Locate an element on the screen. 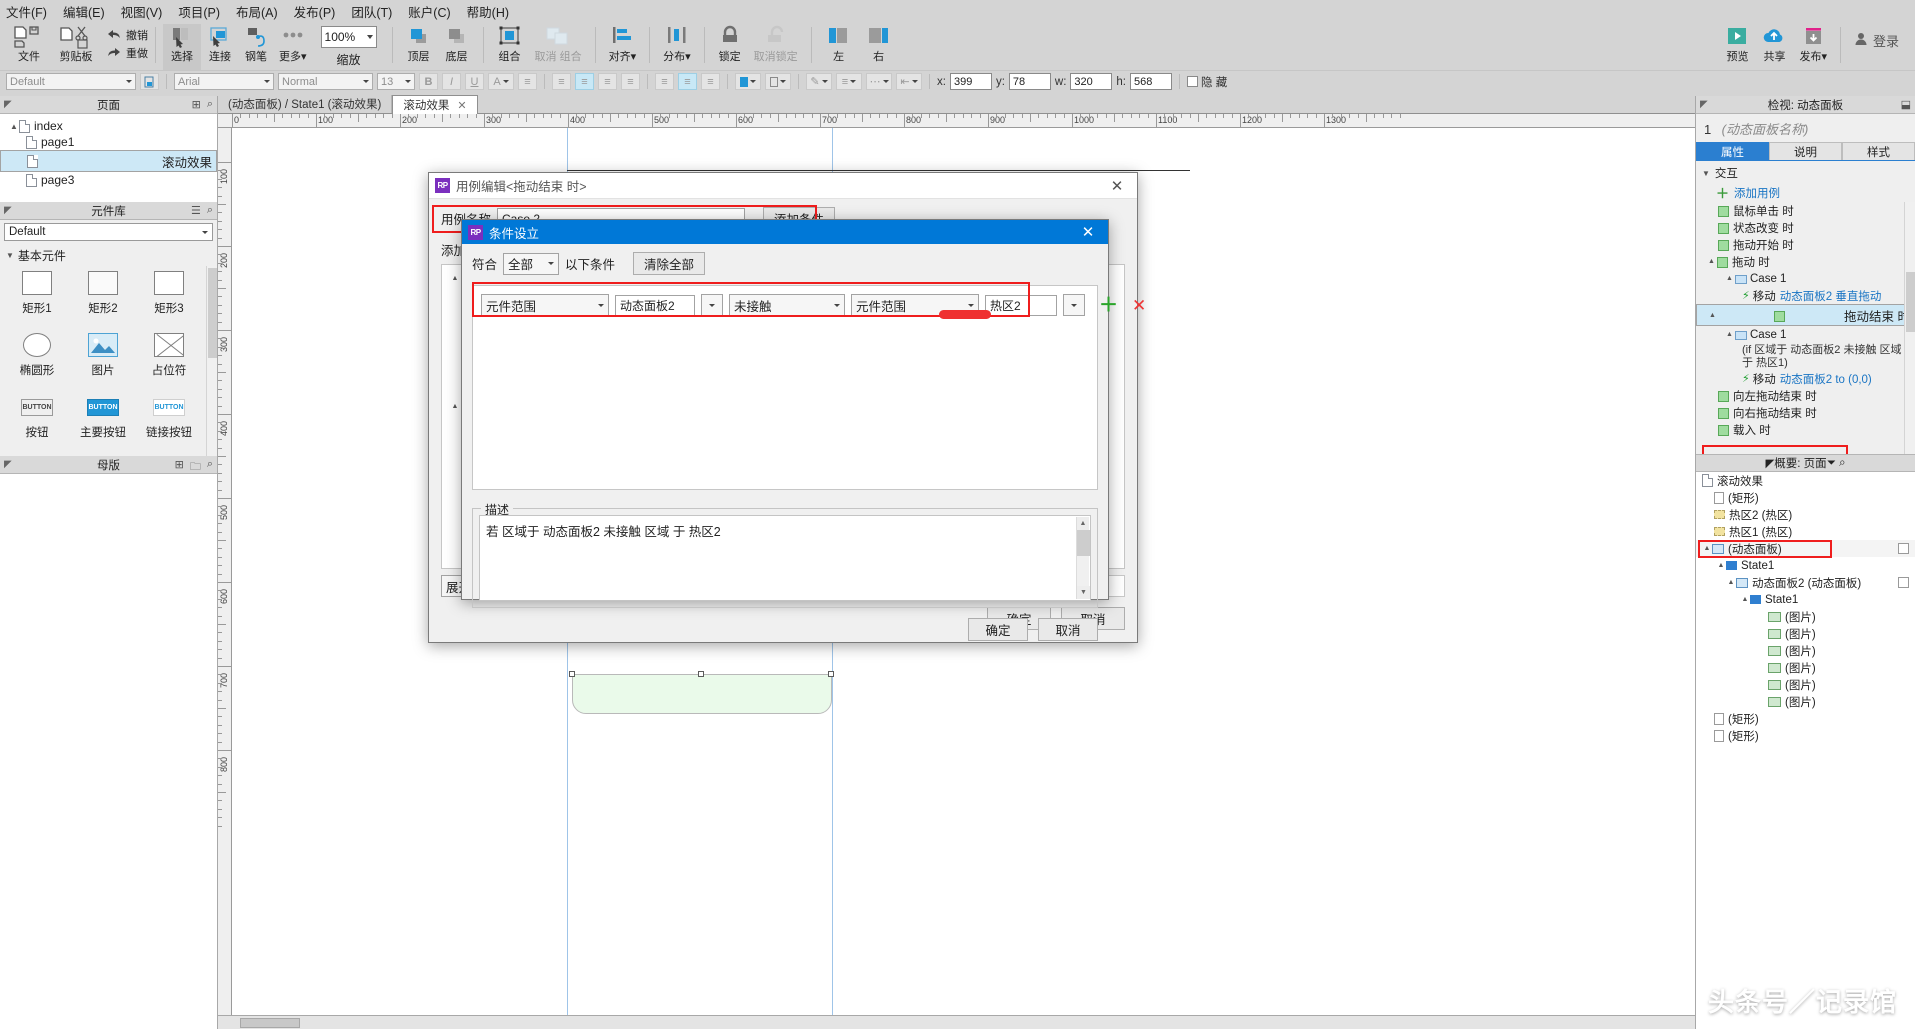 Image resolution: width=1915 pixels, height=1029 pixels. widgets-scrollbar is located at coordinates (211, 361).